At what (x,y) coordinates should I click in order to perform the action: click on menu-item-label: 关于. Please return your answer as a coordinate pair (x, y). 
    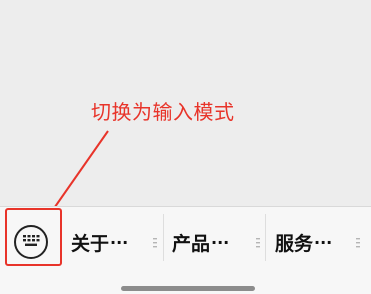
    Looking at the image, I should click on (90, 243).